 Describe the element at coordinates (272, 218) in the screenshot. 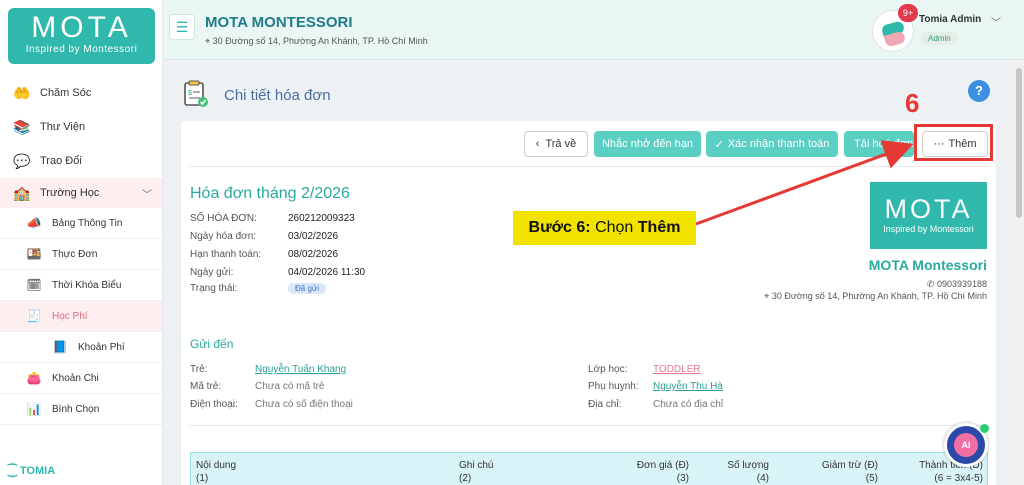

I see `invoice-field: SỐ HÓA ĐƠN: 260212009323` at that location.